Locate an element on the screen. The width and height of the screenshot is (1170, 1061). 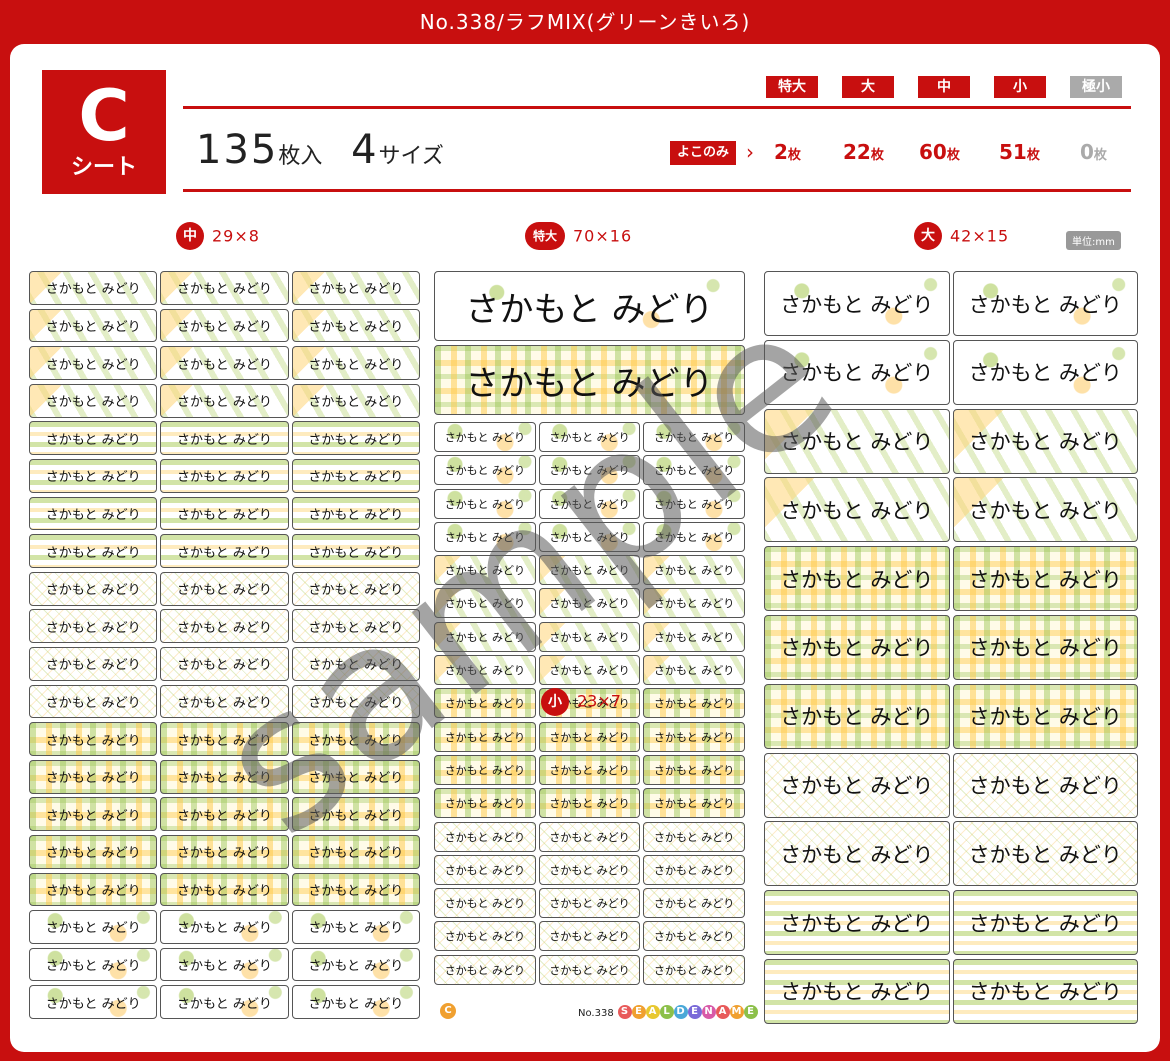
divider-bottom is located at coordinates (657, 190).